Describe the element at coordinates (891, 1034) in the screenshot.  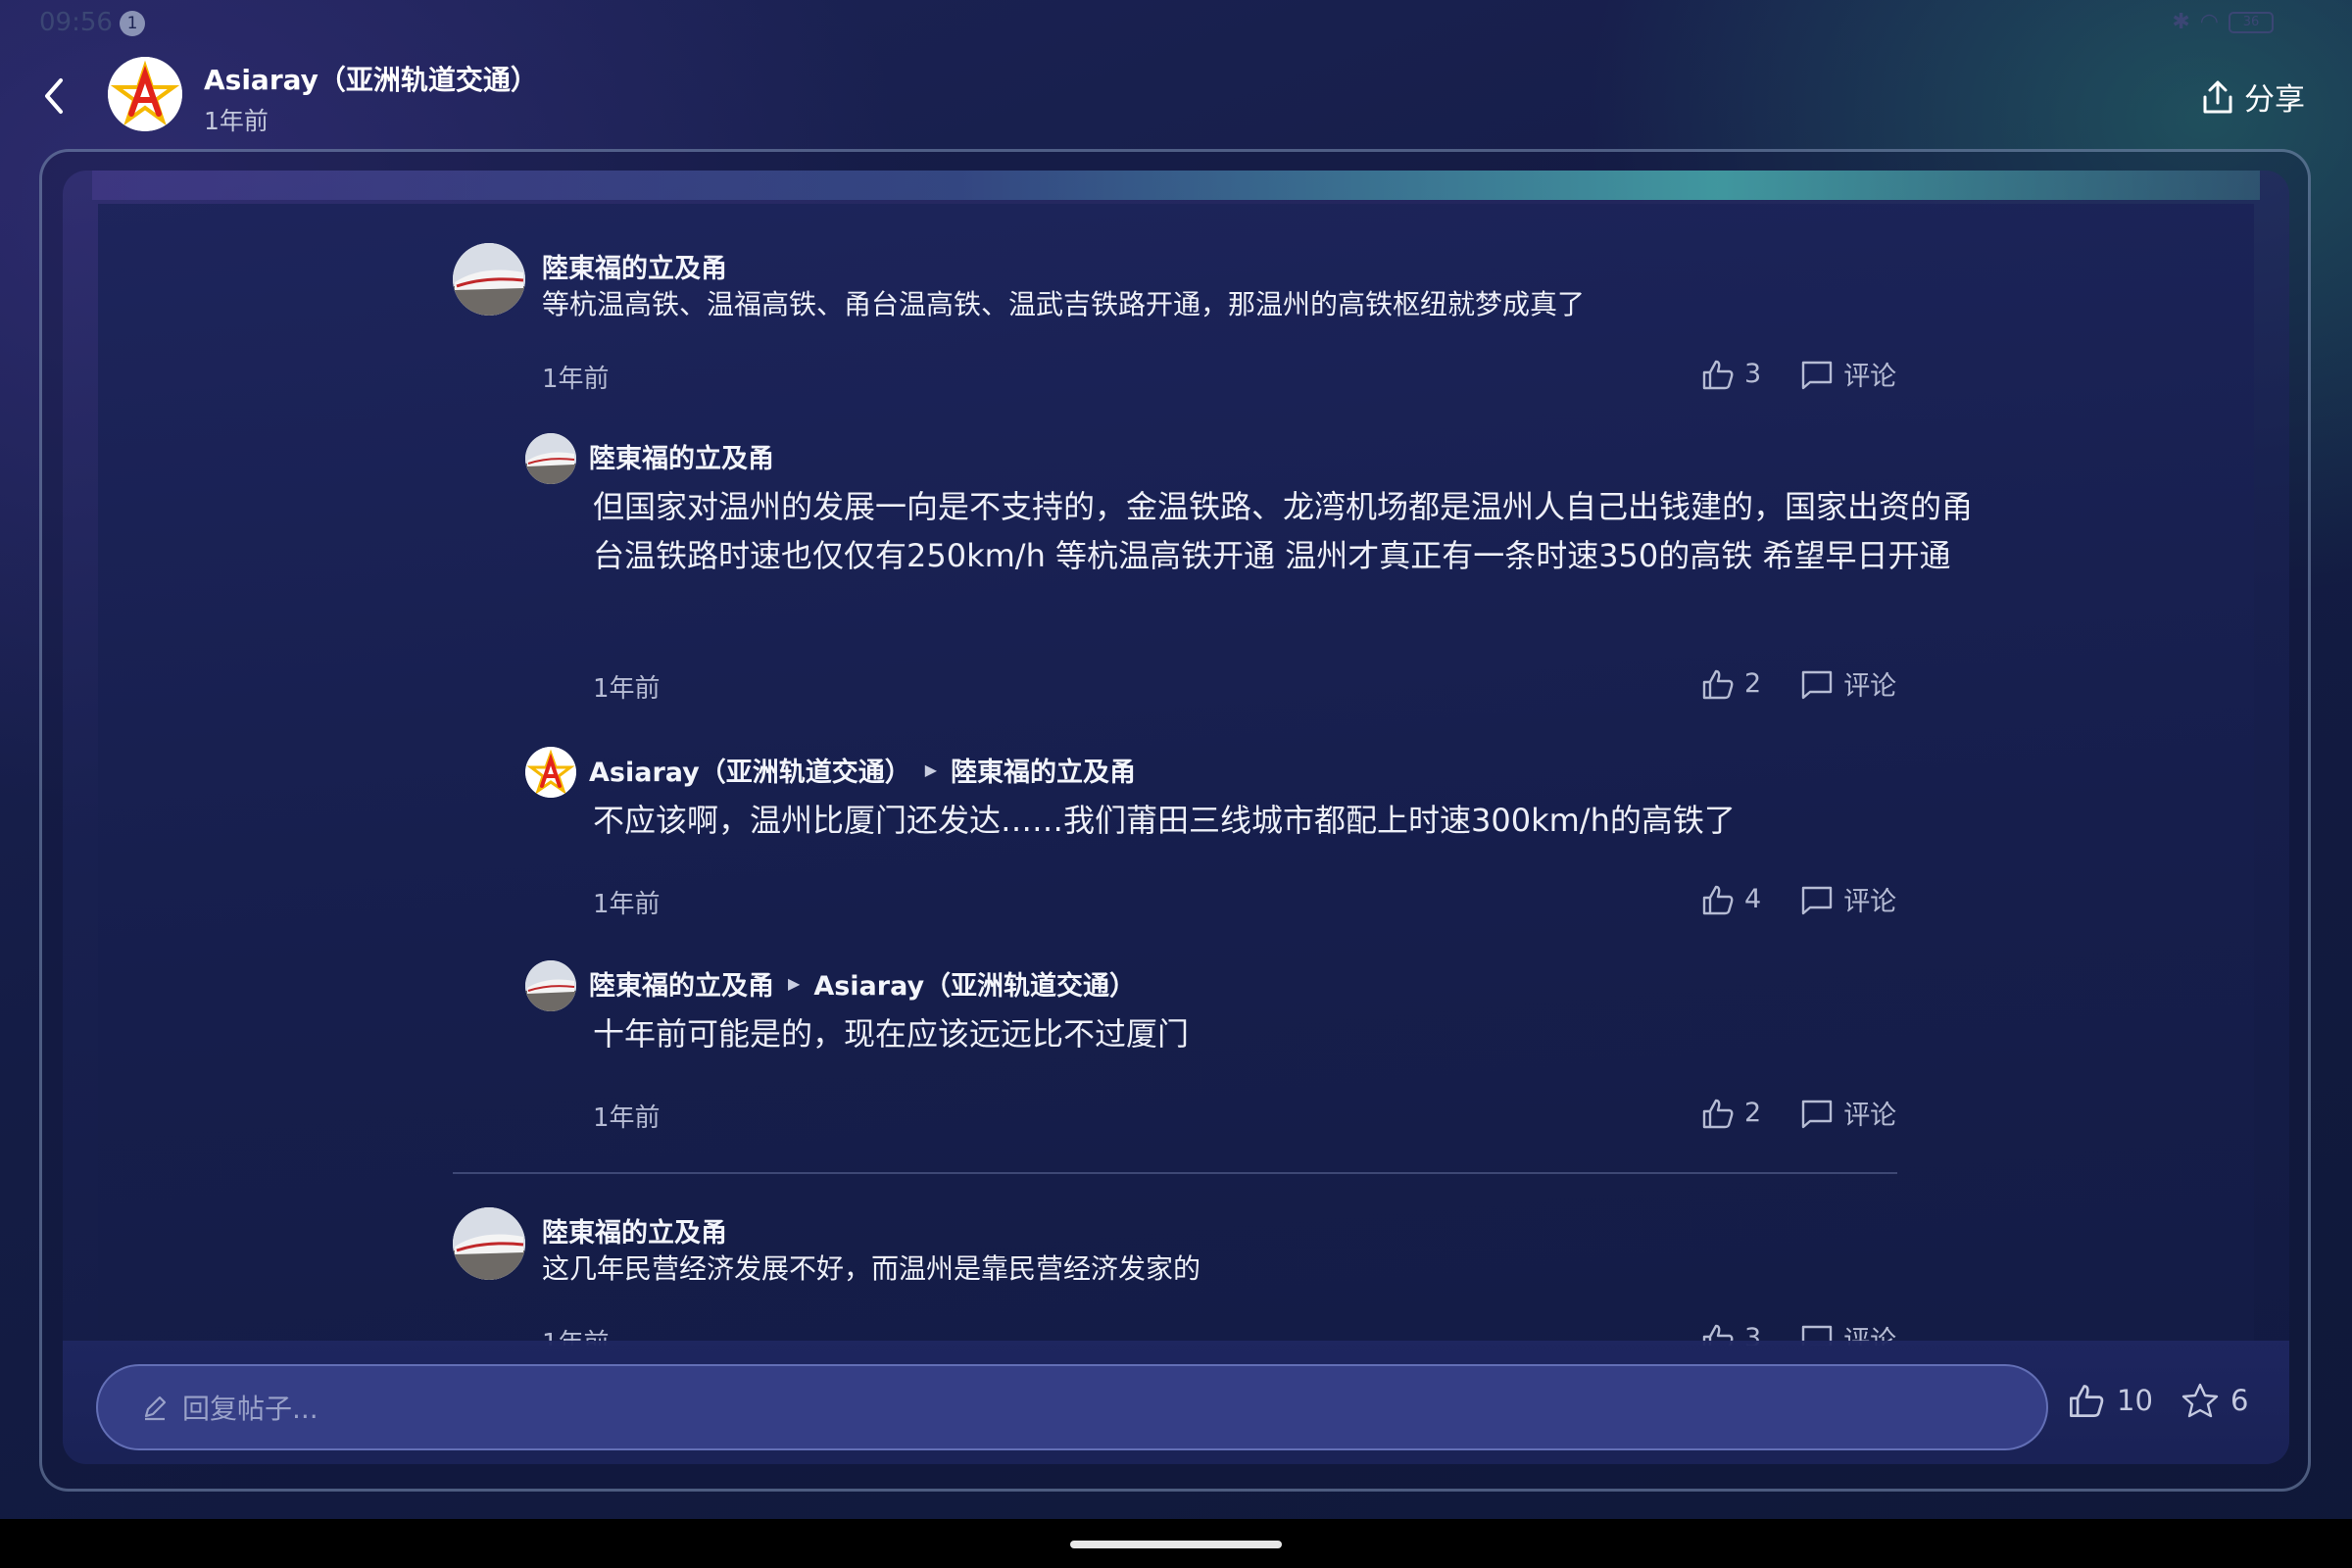
I see `reply-text: 十年前可能是的，现在应该远远比不过厦门` at that location.